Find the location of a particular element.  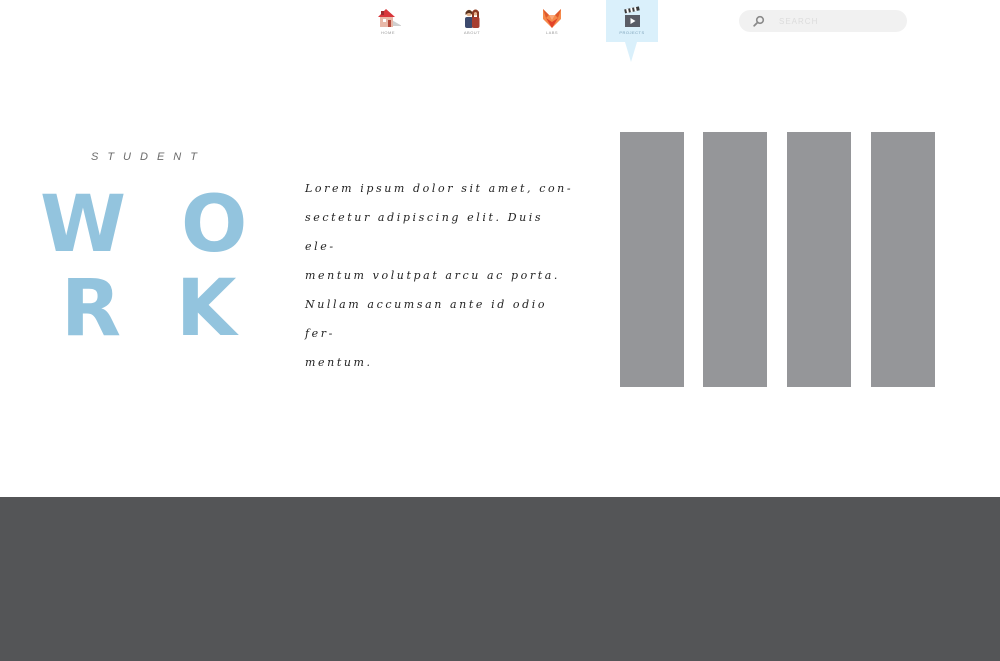

body-line: sectetur adipiscing elit. Duis ele- is located at coordinates (424, 232).